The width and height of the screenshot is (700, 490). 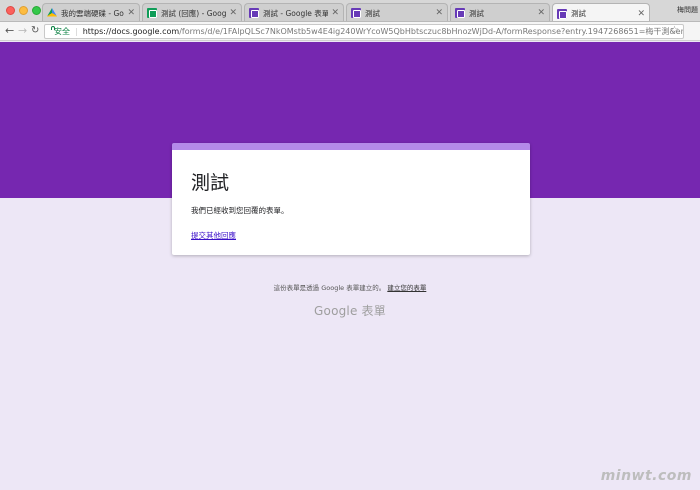 I want to click on google-forms-logo: Google 表單, so click(x=350, y=311).